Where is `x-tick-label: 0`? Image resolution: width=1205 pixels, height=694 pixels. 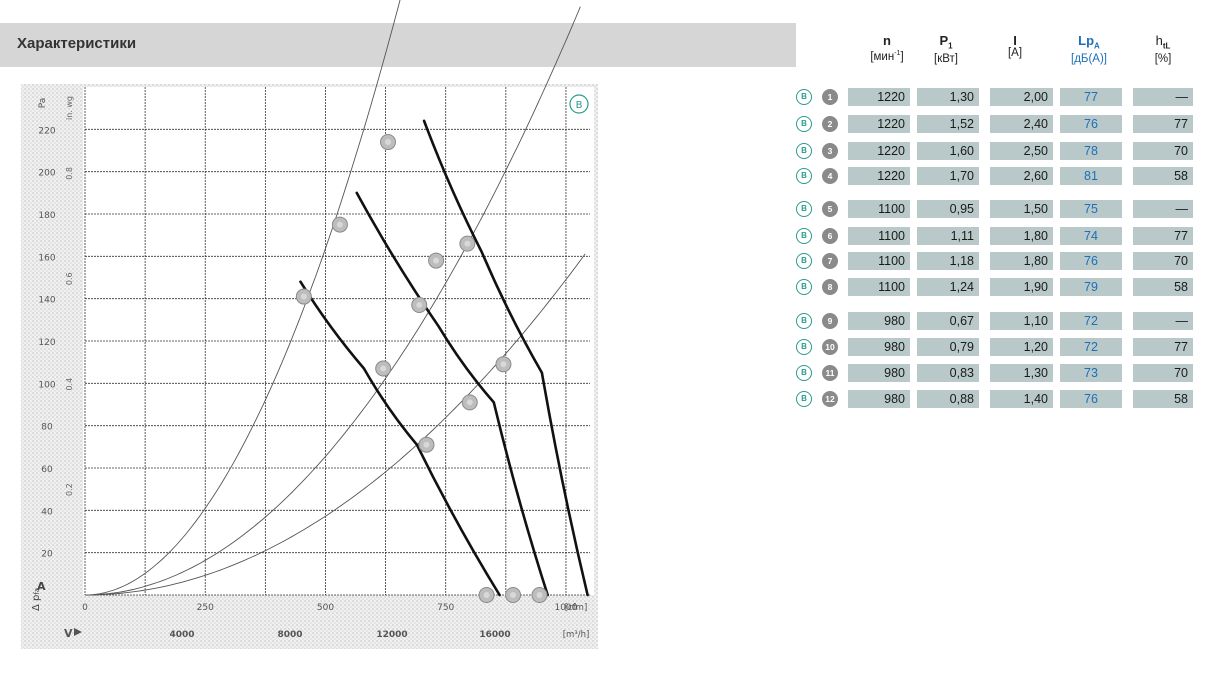 x-tick-label: 0 is located at coordinates (85, 608).